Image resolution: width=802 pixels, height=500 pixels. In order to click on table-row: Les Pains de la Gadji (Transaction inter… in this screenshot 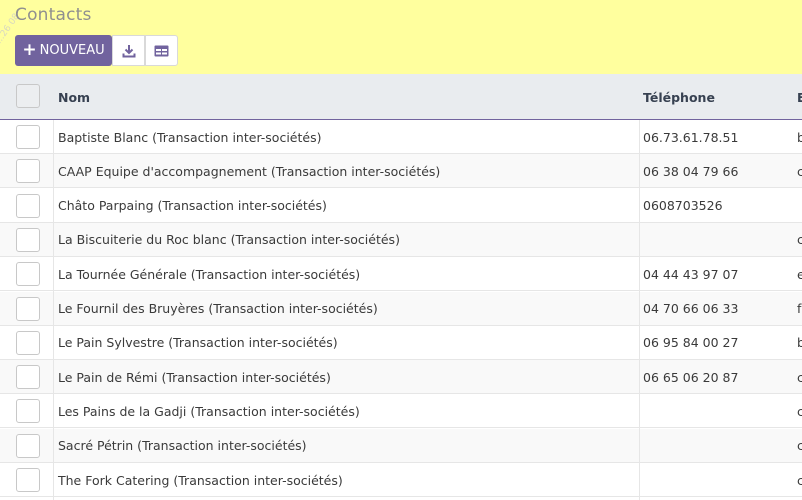, I will do `click(401, 411)`.